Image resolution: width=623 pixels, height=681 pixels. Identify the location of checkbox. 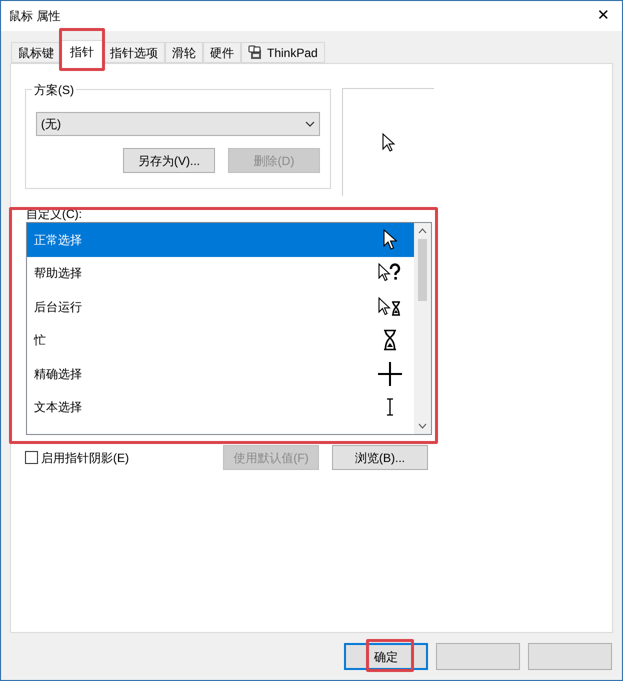
(31, 457).